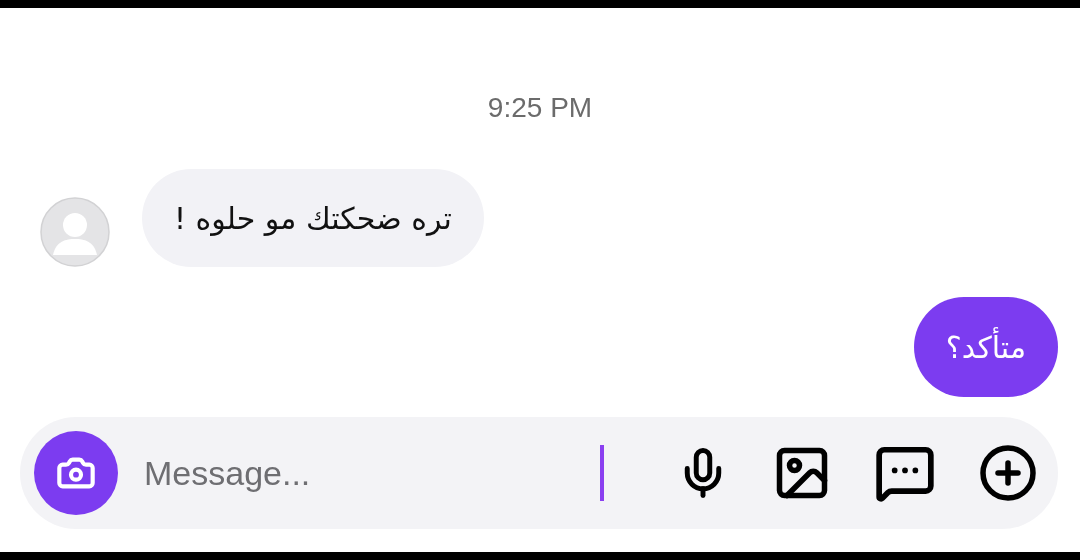 The width and height of the screenshot is (1080, 560). Describe the element at coordinates (76, 473) in the screenshot. I see `camera-button` at that location.